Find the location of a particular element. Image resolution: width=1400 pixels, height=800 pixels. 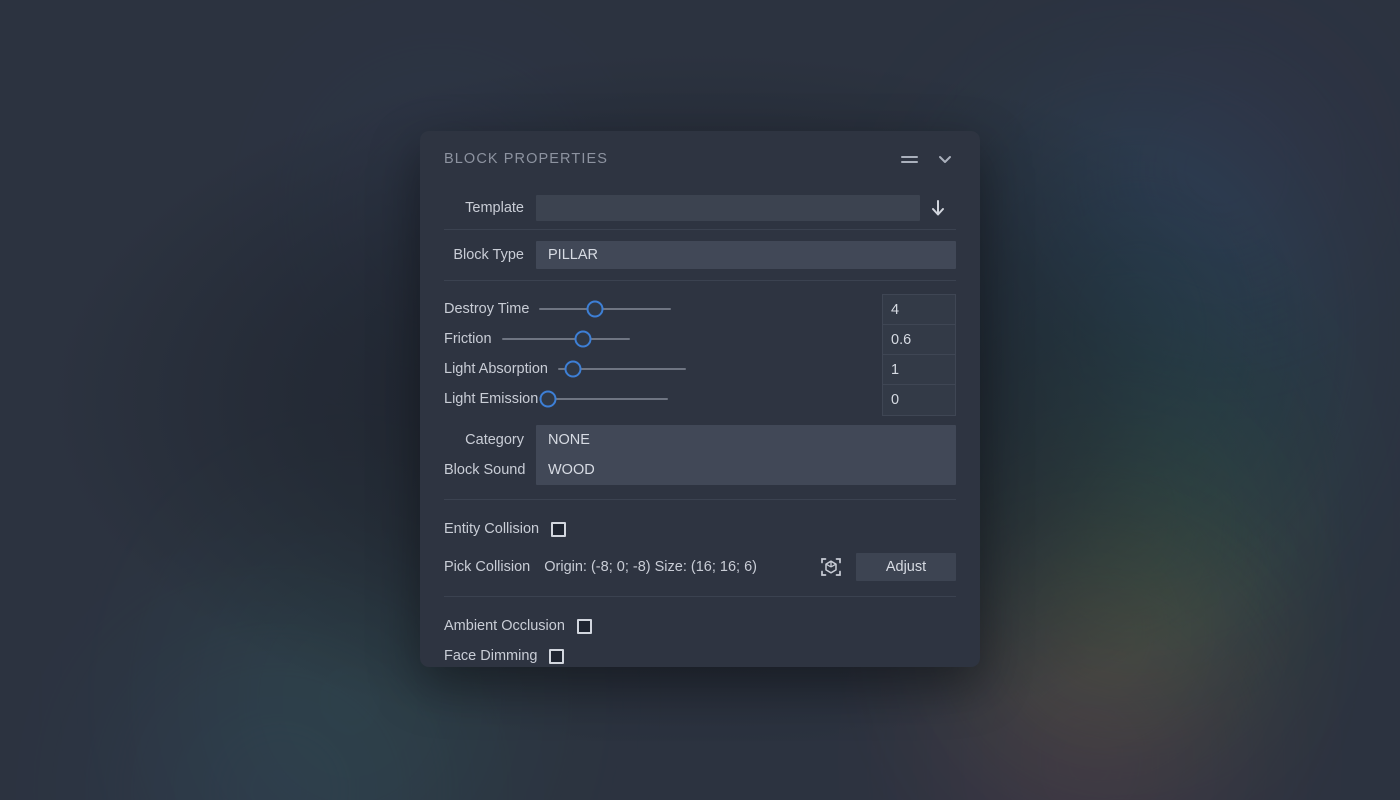

category-sound-section: Category Block Sound NONE WOOD is located at coordinates (700, 462).